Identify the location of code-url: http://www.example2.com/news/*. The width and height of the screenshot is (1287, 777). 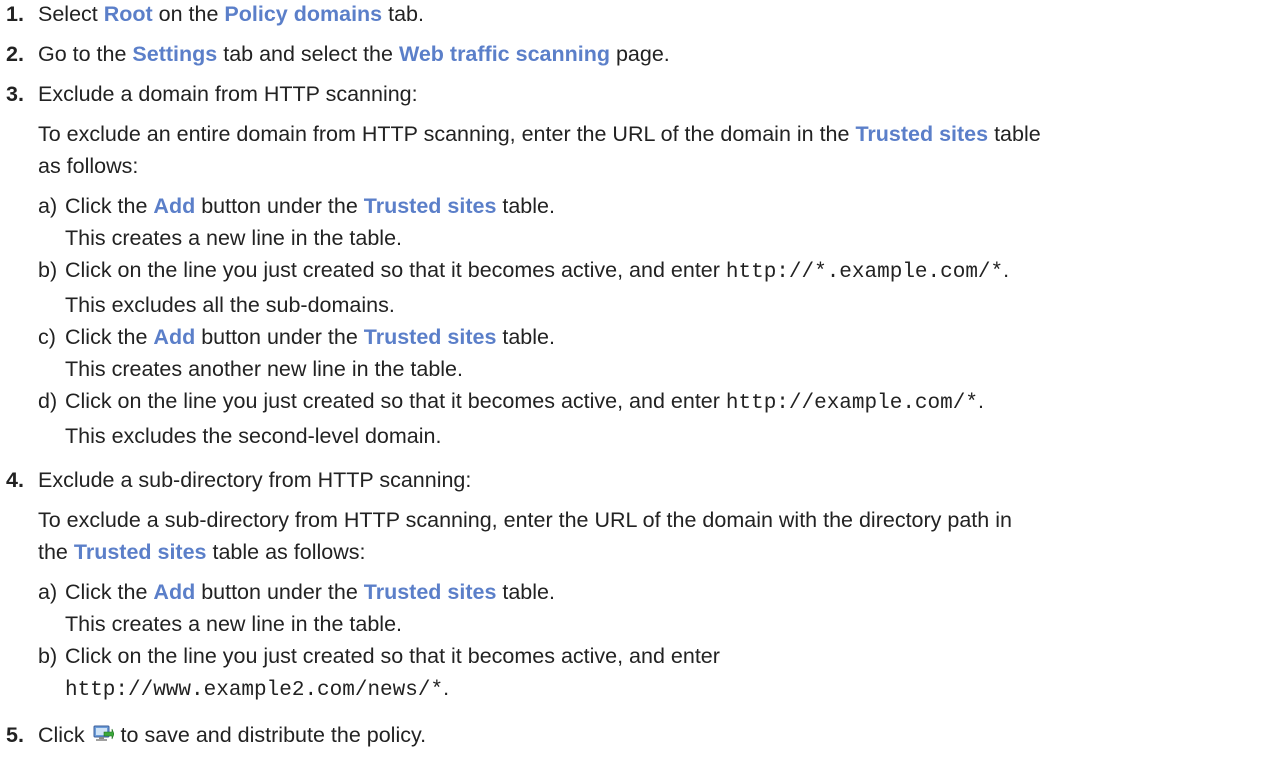
(254, 690).